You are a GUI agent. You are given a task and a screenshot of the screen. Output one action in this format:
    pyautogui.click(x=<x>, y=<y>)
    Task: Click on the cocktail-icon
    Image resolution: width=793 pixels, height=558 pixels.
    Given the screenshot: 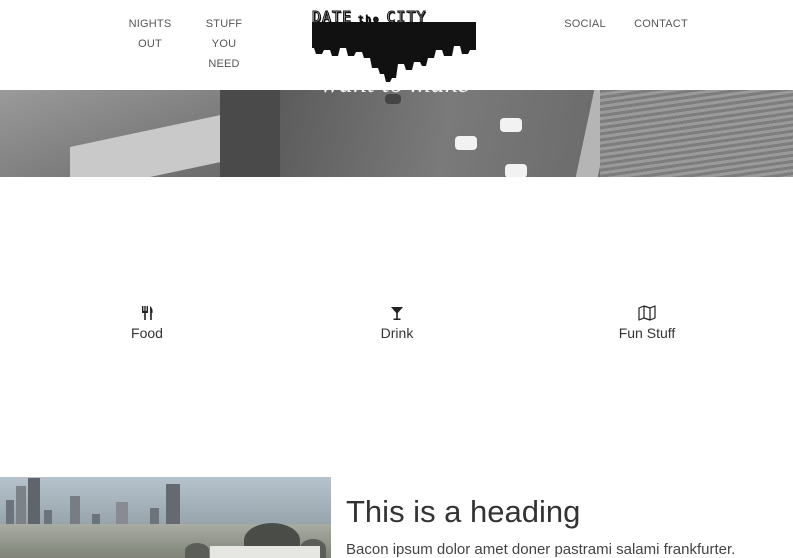 What is the action you would take?
    pyautogui.click(x=397, y=313)
    